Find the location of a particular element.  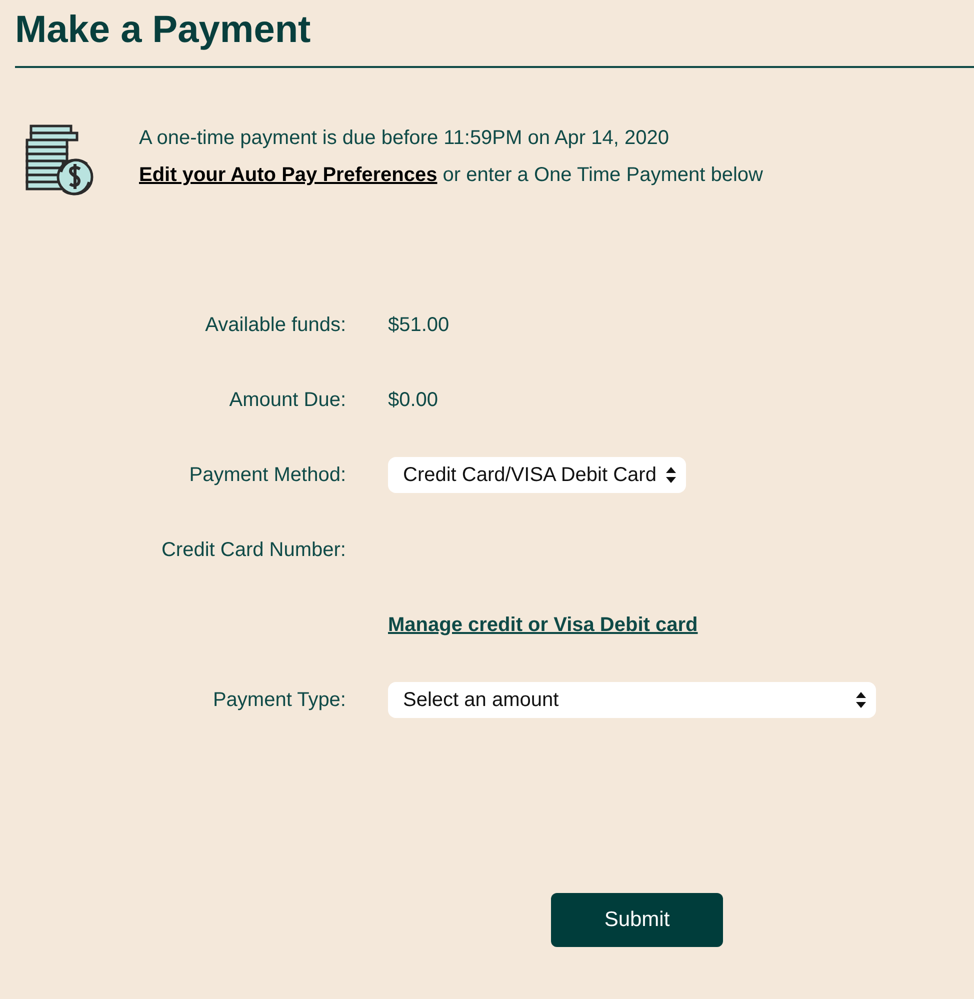

submit-button: Submit is located at coordinates (637, 920).